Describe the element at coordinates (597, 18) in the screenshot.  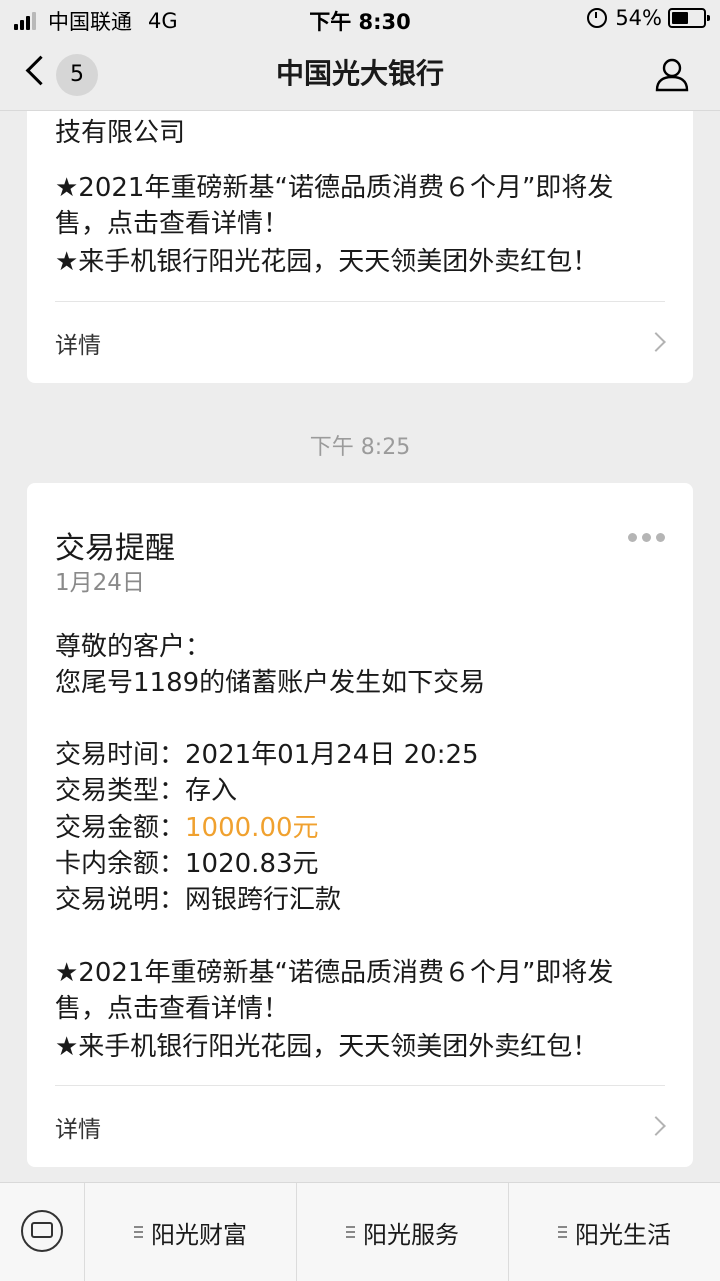
I see `alarm-icon` at that location.